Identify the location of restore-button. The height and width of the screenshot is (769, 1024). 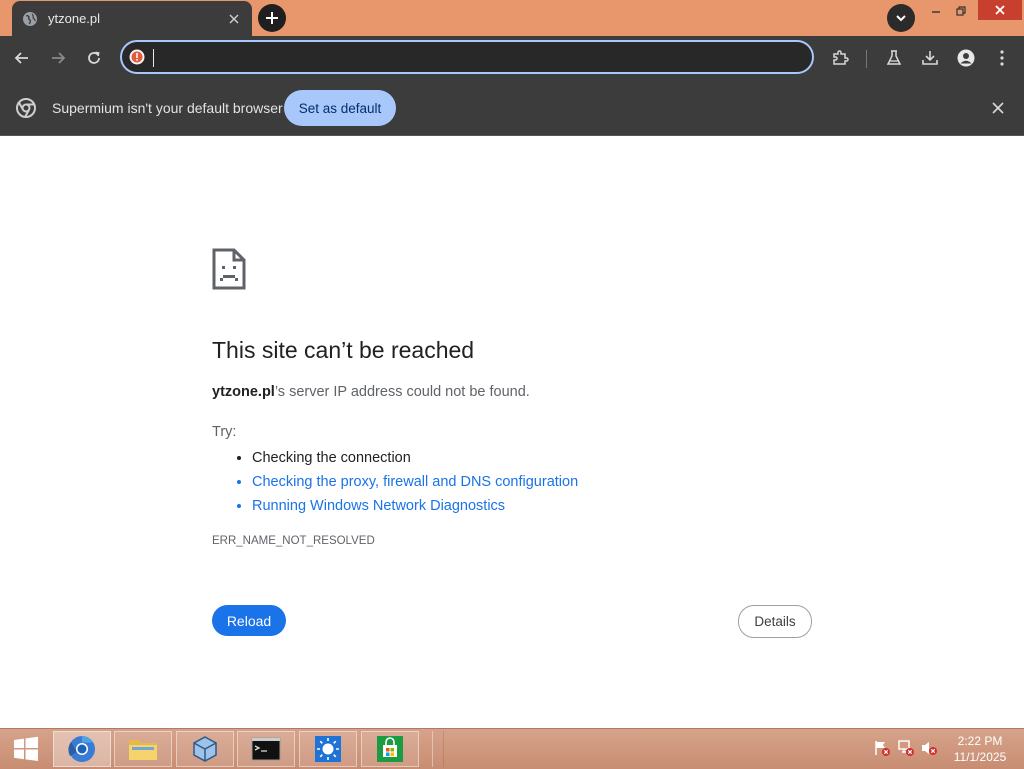
(961, 11).